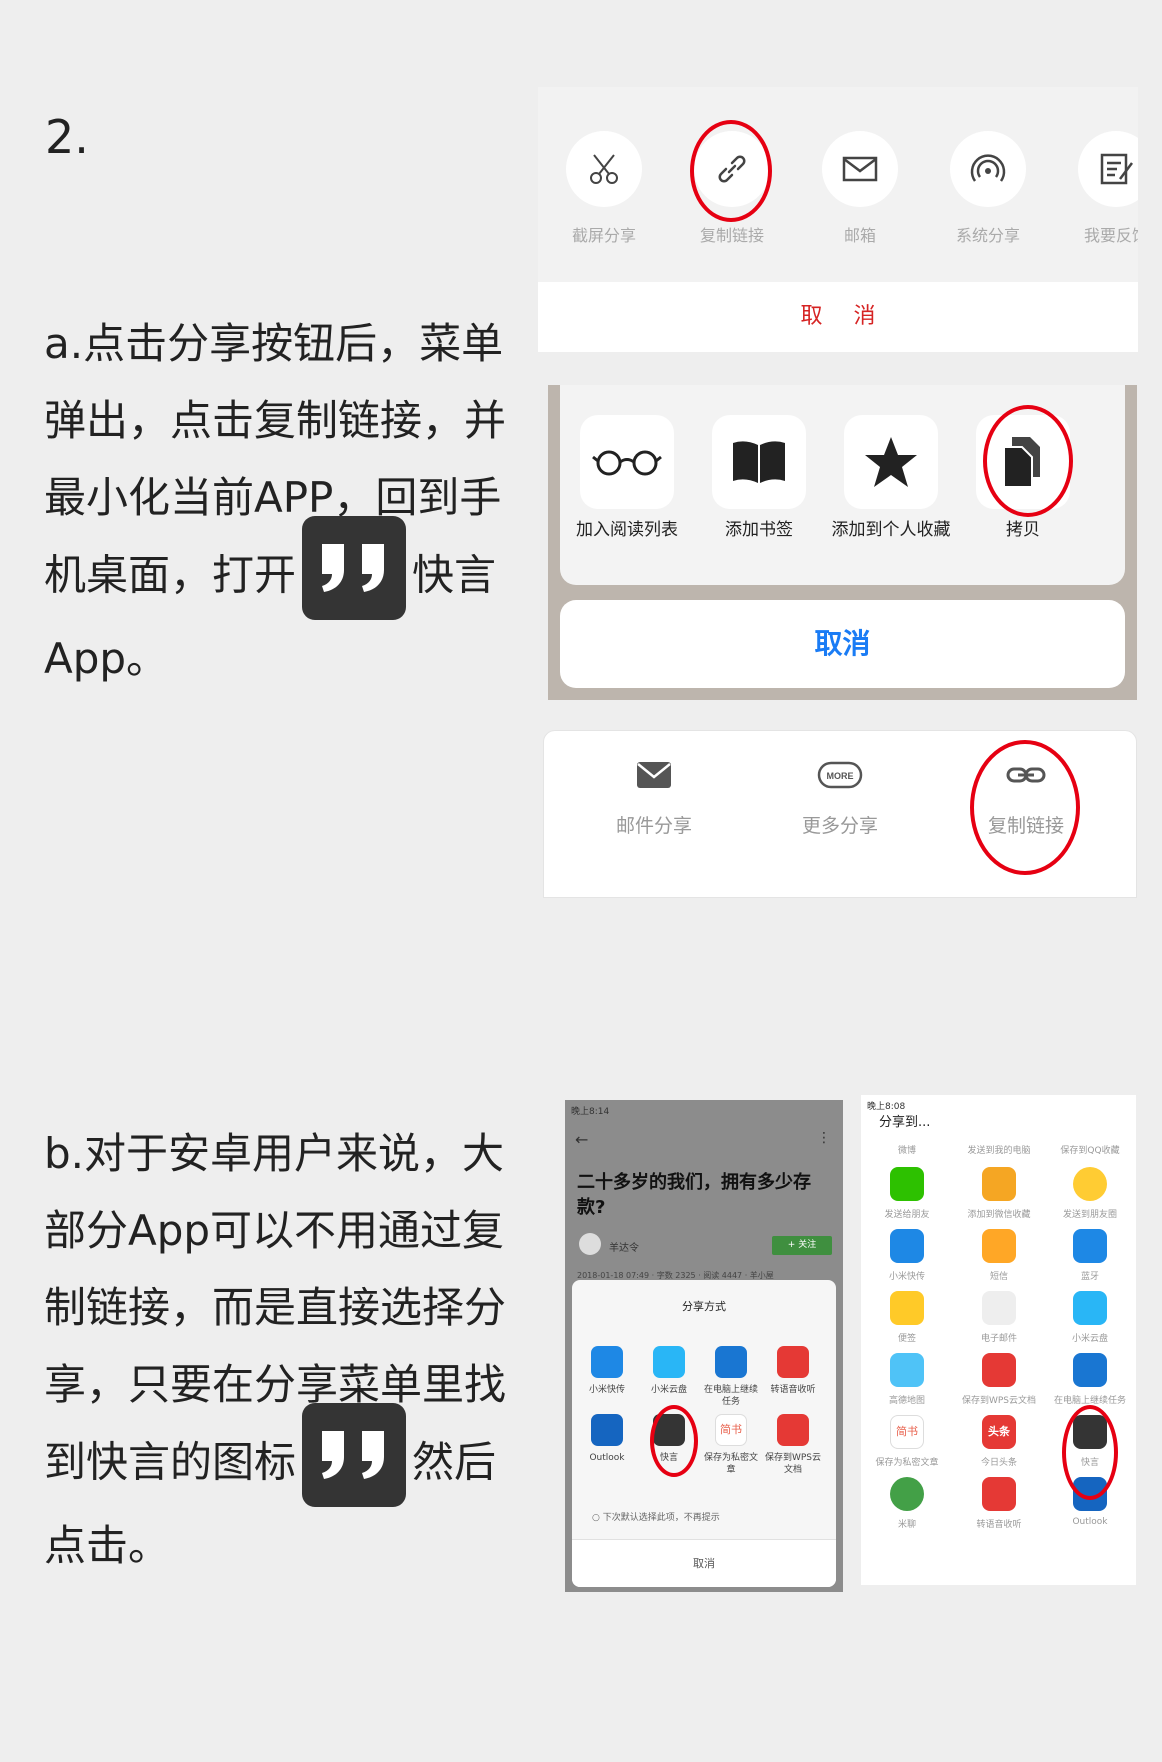 The height and width of the screenshot is (1762, 1162). What do you see at coordinates (627, 462) in the screenshot?
I see `glasses-icon` at bounding box center [627, 462].